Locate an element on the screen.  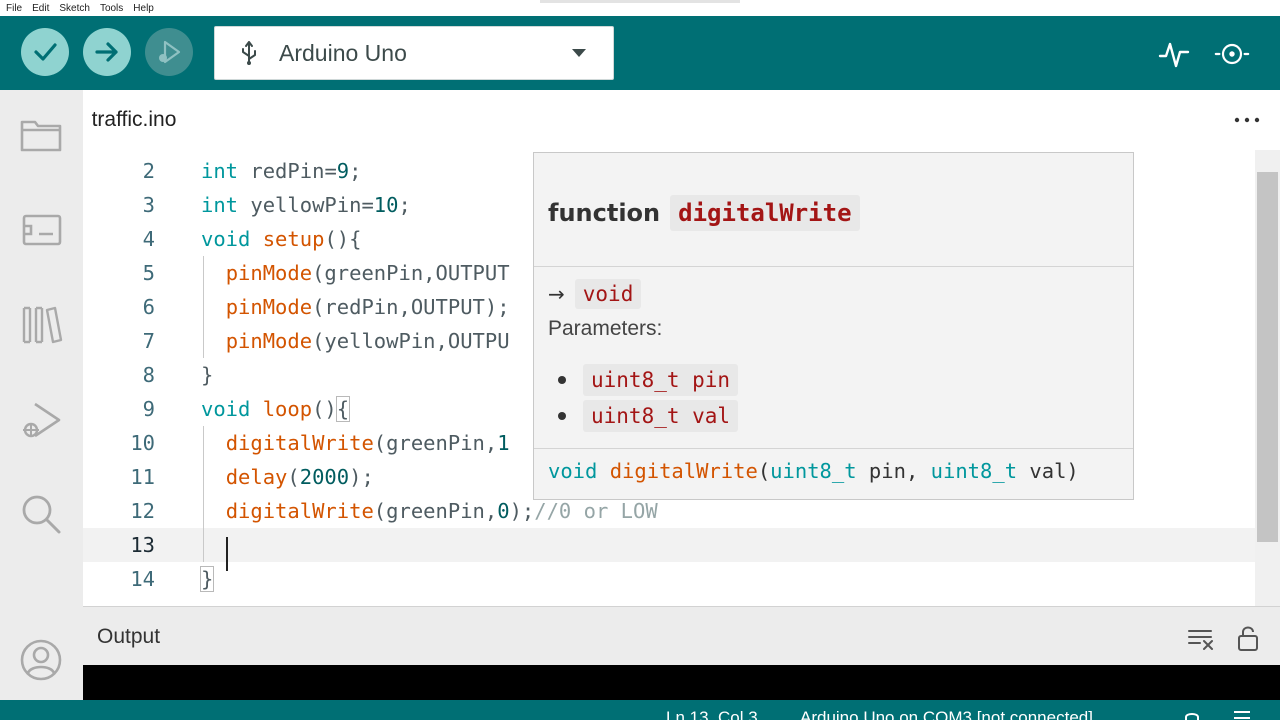
tab-label: traffic.ino is located at coordinates (134, 119).